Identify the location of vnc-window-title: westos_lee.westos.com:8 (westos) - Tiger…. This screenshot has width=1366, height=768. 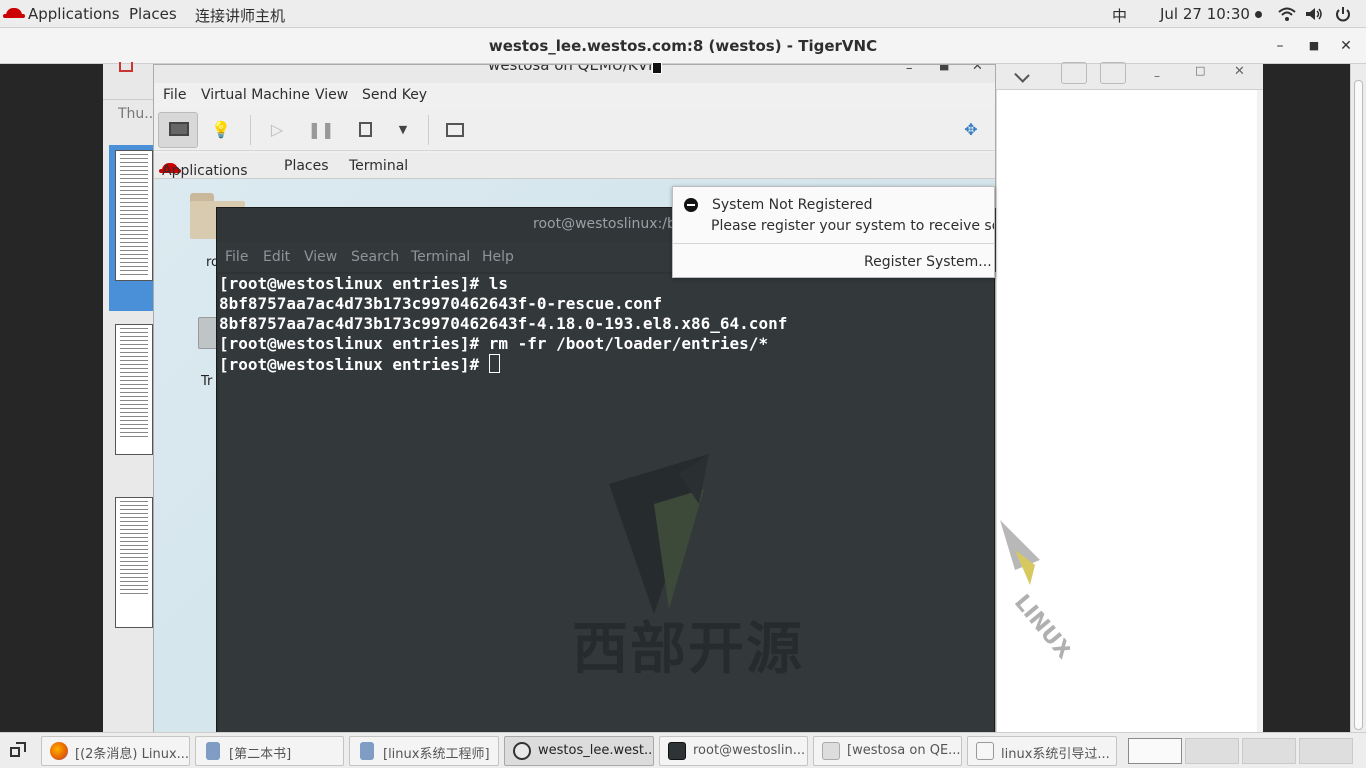
(683, 46).